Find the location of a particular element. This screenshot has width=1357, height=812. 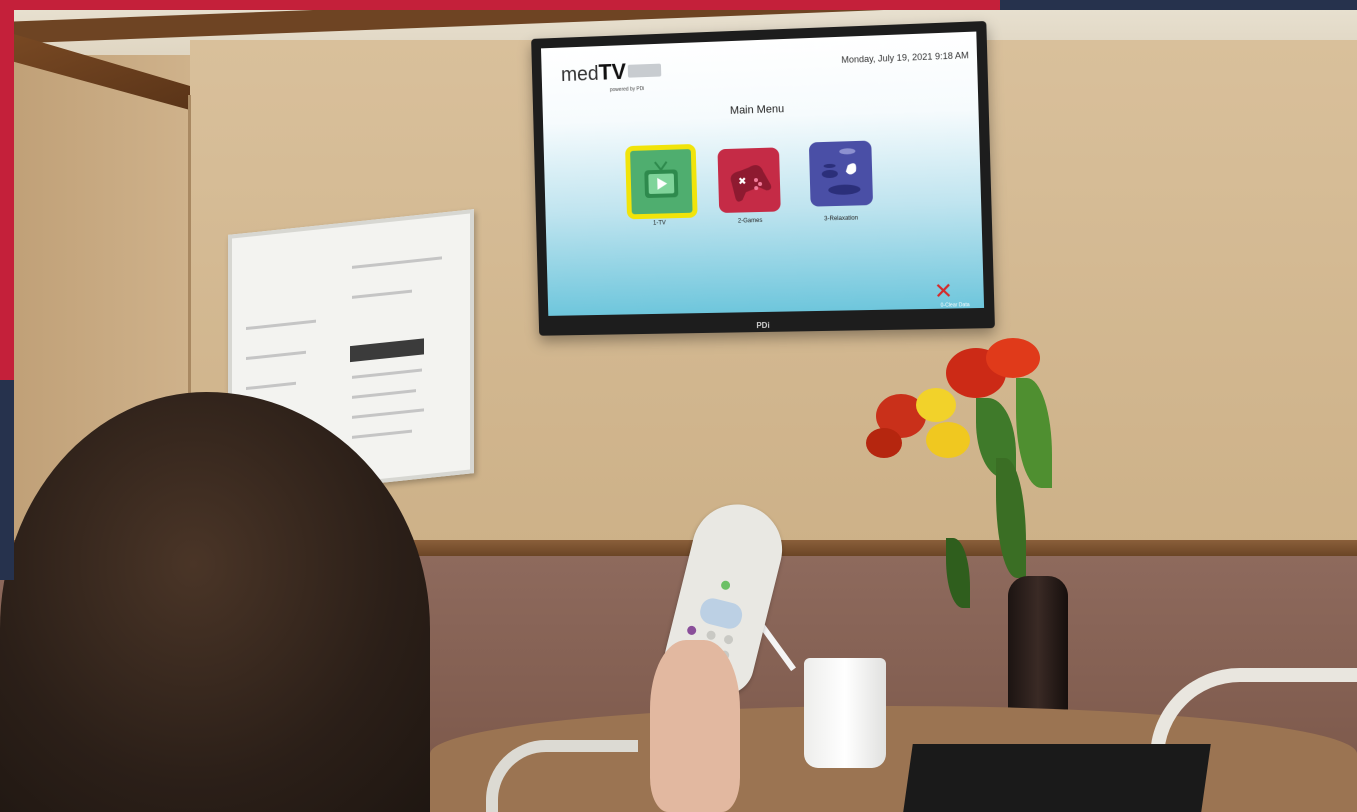

logo-prefix: med is located at coordinates (579, 74).